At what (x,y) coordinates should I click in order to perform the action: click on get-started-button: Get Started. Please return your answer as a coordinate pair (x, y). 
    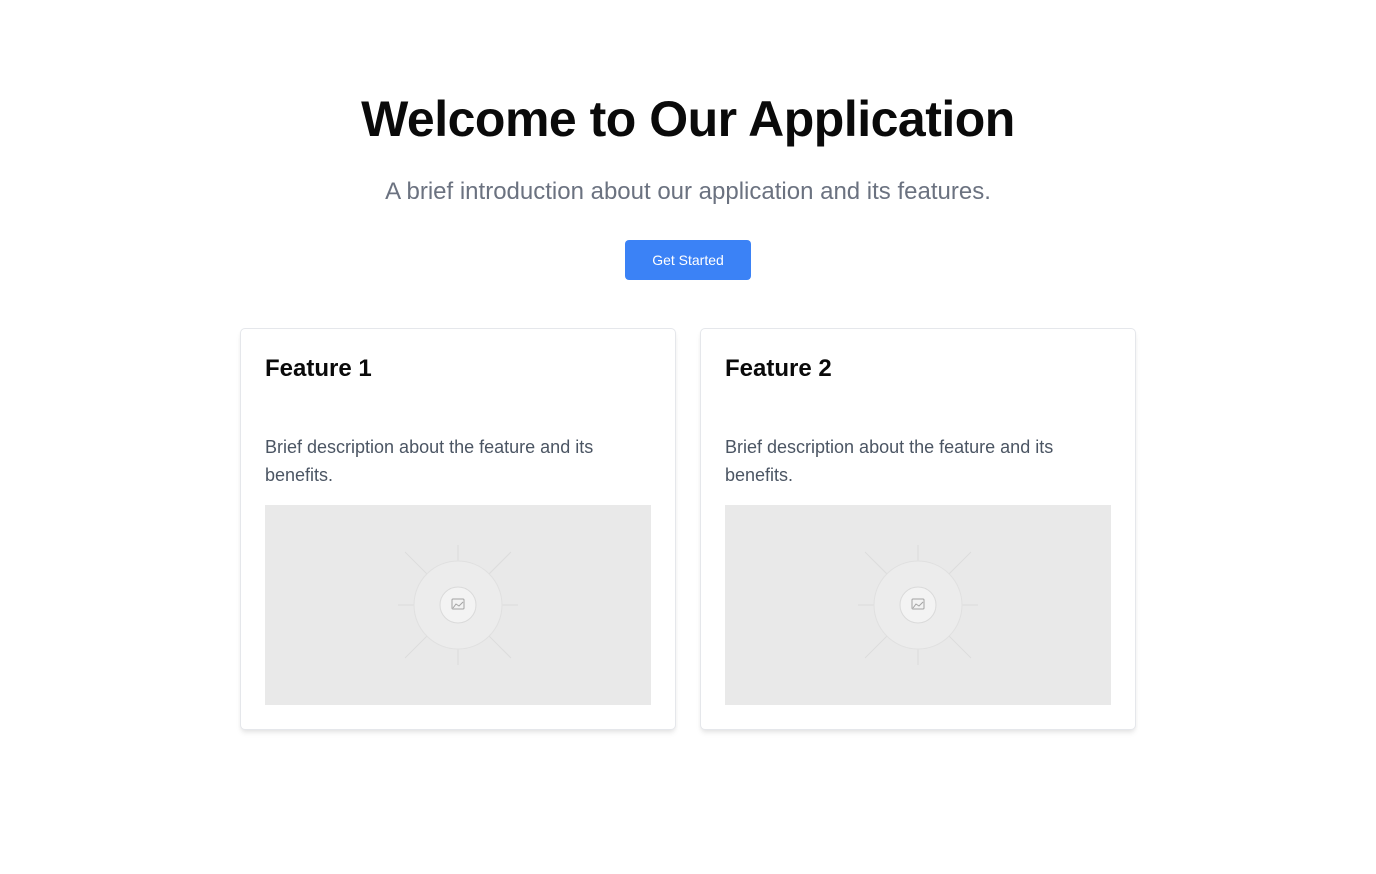
    Looking at the image, I should click on (688, 260).